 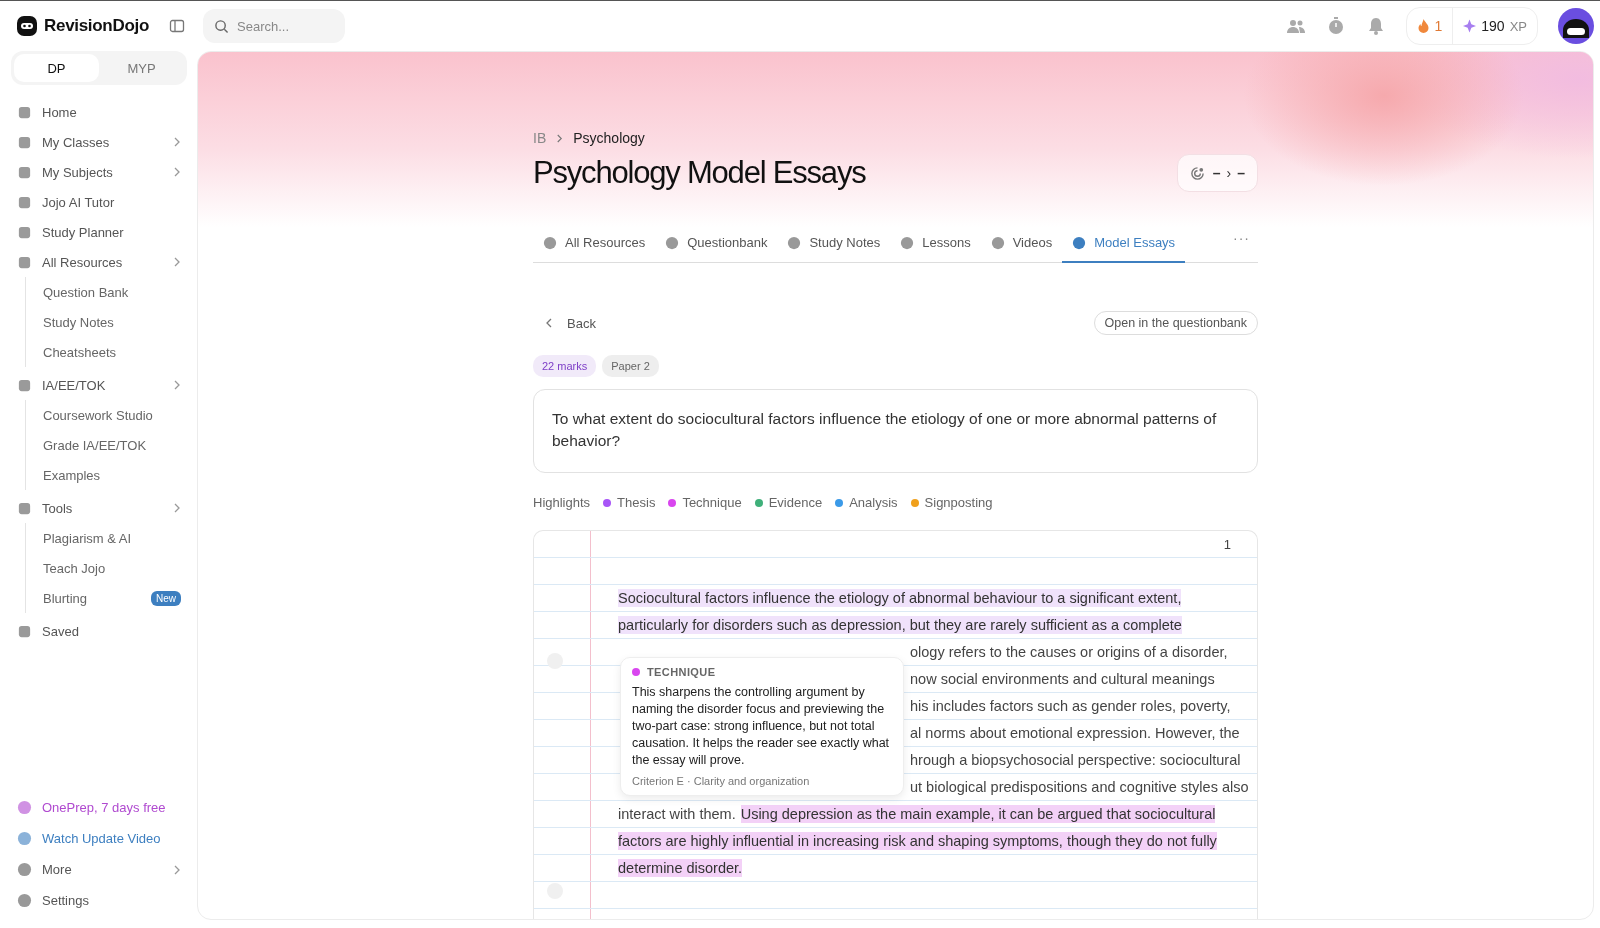 I want to click on page-number: 1, so click(x=1227, y=544).